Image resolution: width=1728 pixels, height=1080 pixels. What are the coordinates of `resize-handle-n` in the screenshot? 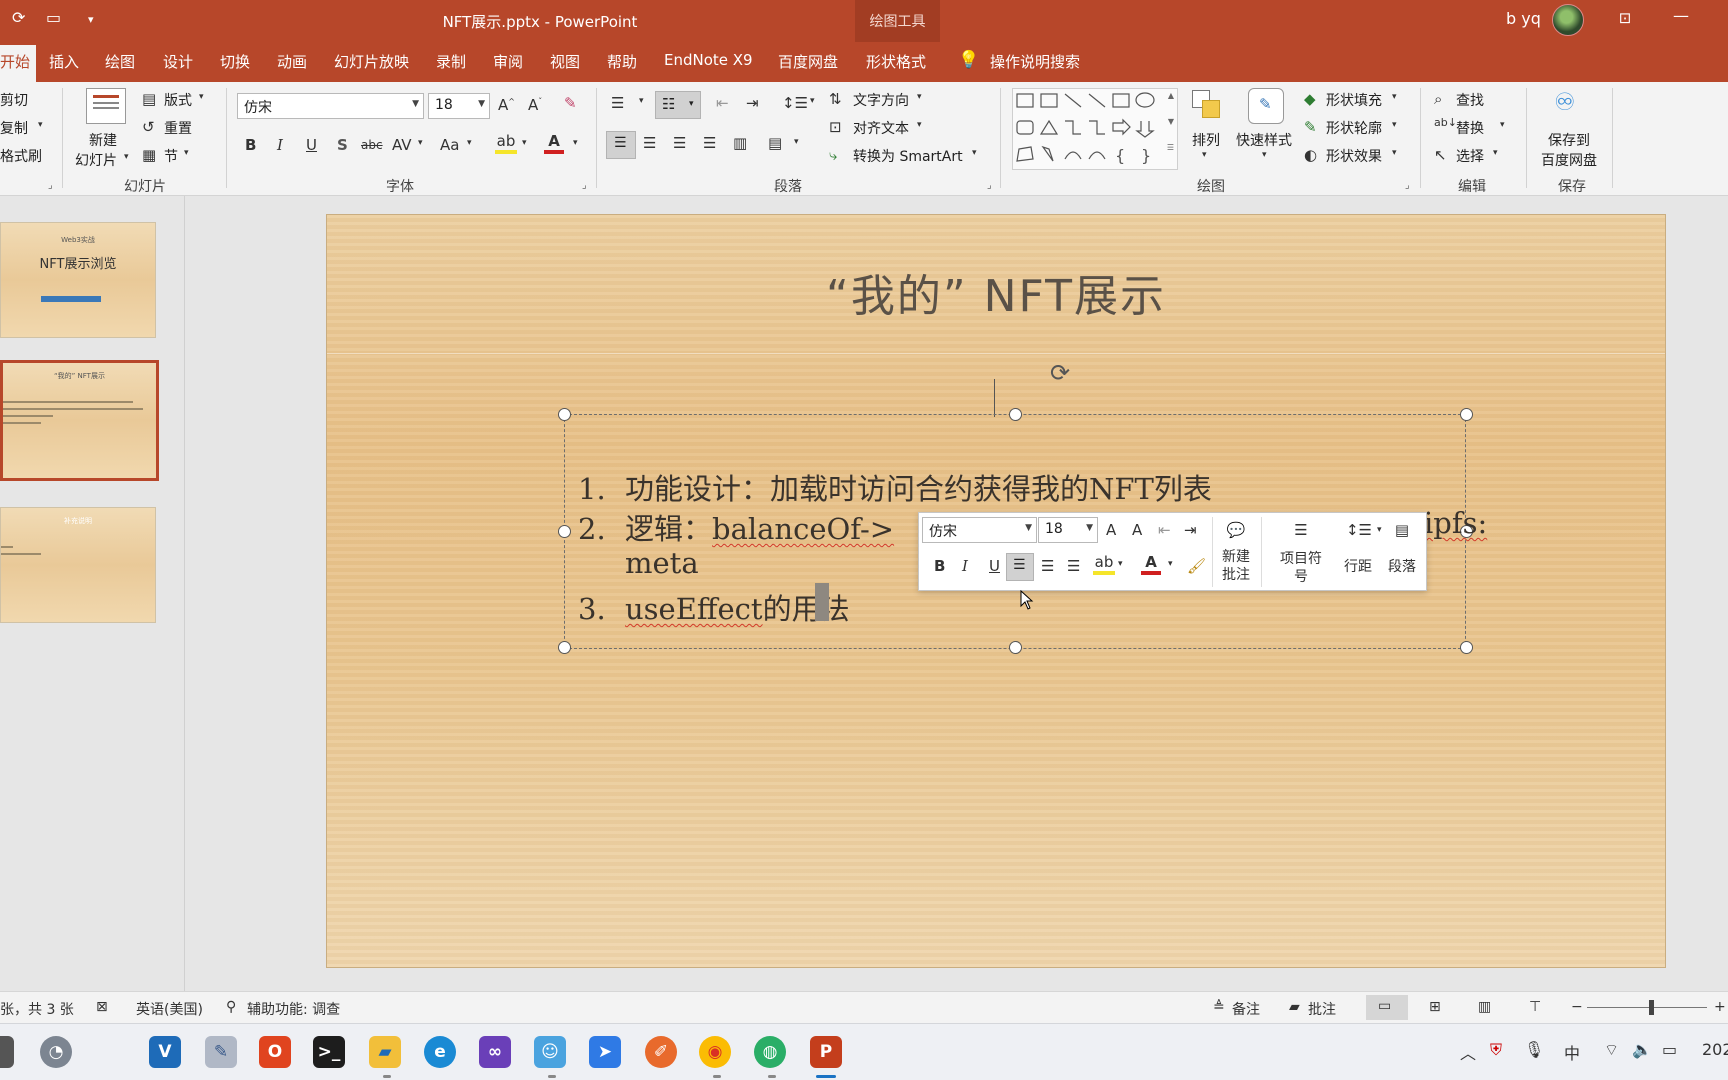 It's located at (1015, 414).